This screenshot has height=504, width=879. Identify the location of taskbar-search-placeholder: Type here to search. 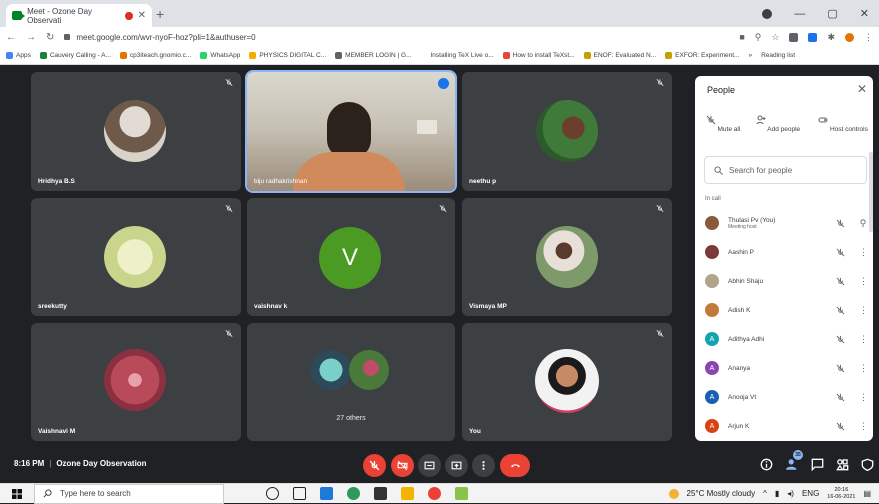
(95, 493).